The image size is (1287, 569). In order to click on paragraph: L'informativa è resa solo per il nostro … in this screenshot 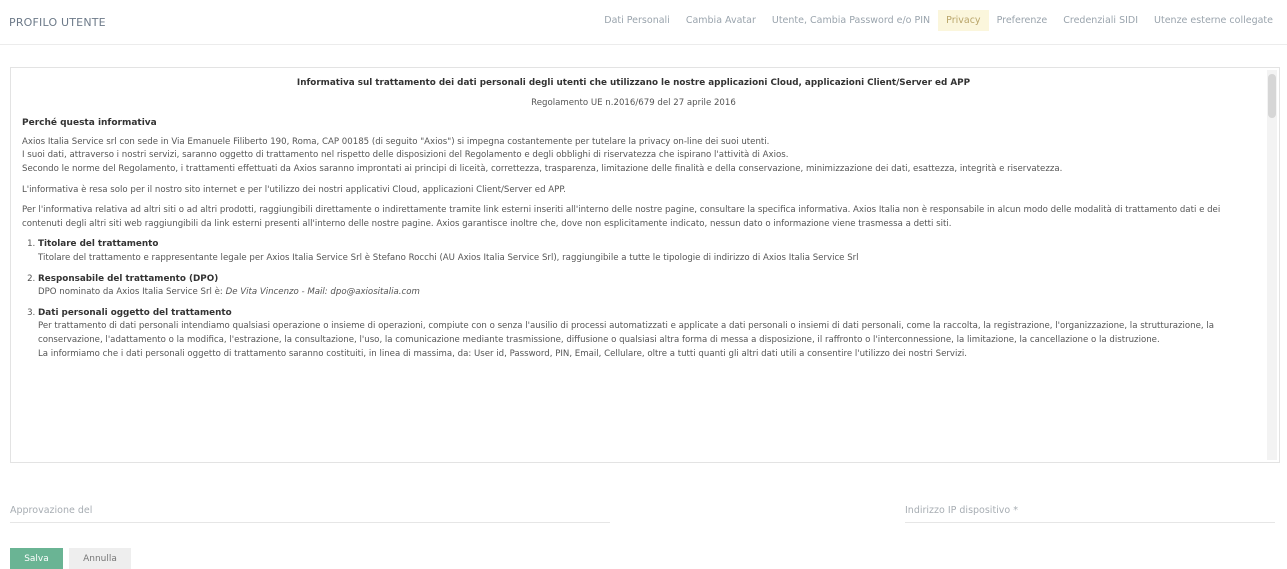, I will do `click(294, 189)`.